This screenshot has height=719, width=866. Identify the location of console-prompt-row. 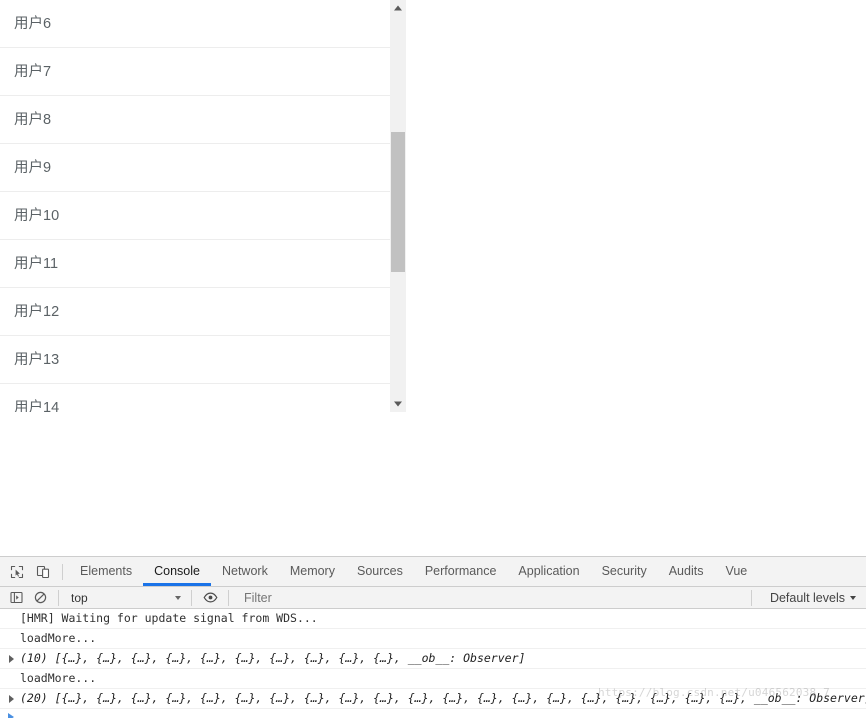
(433, 713).